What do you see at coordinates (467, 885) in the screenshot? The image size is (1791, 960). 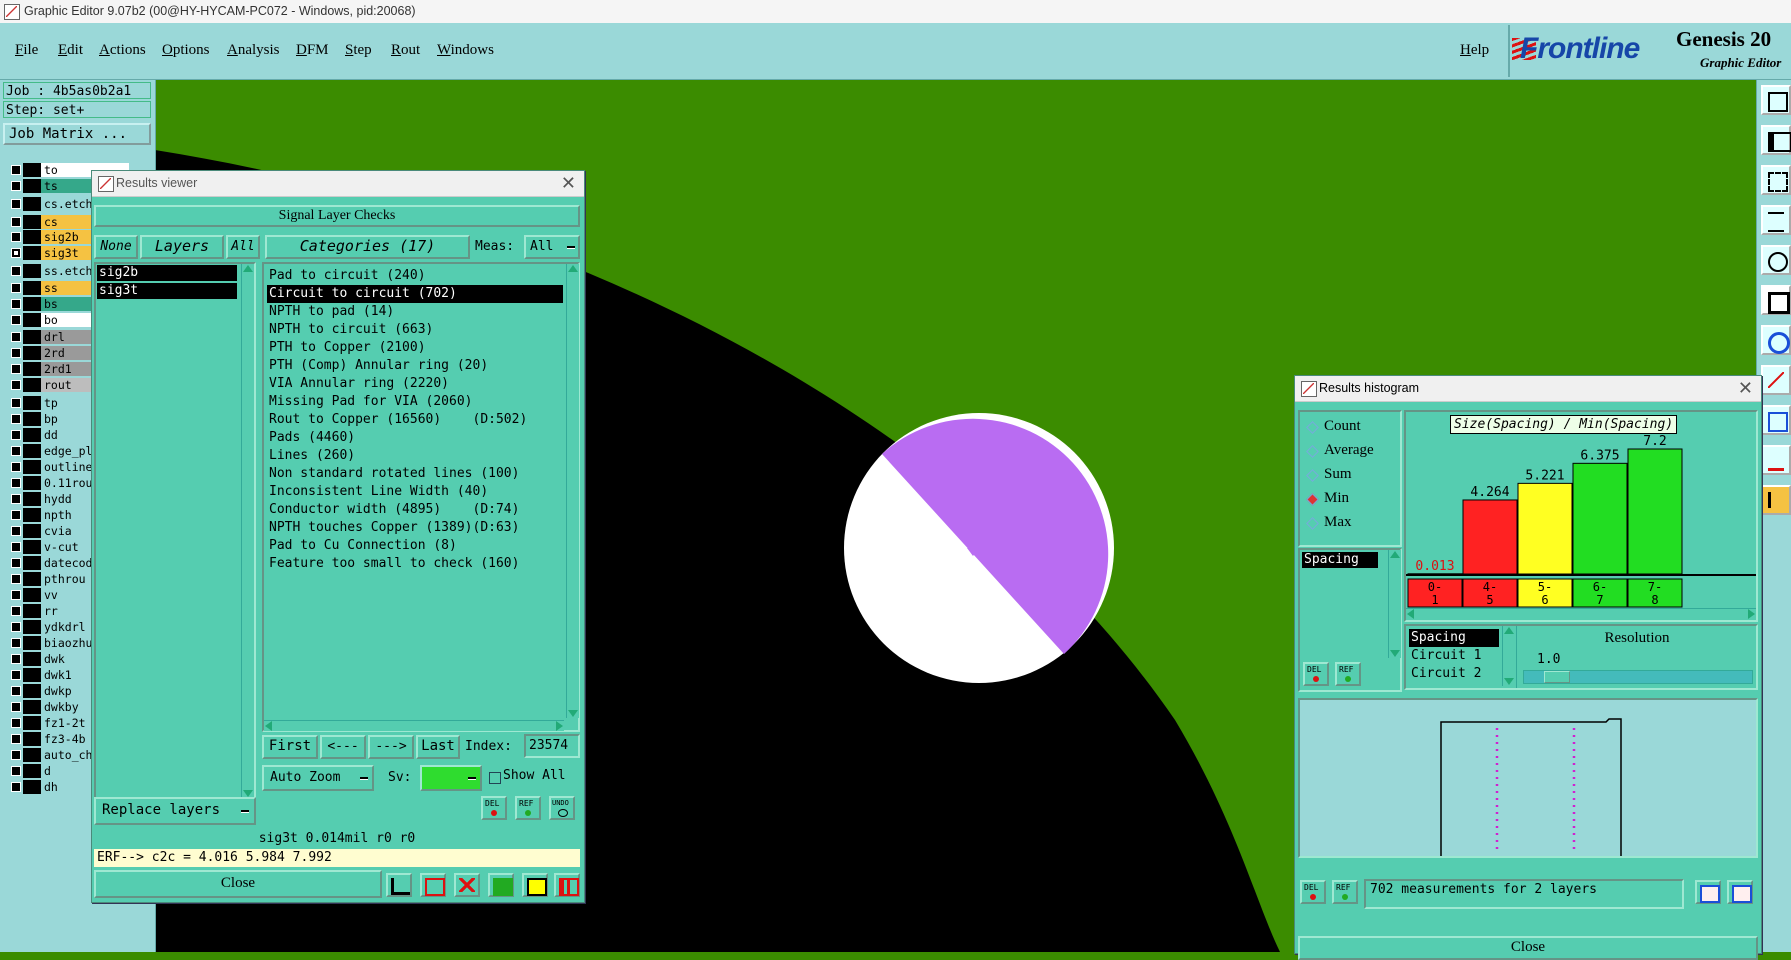 I see `clear-tool-icon` at bounding box center [467, 885].